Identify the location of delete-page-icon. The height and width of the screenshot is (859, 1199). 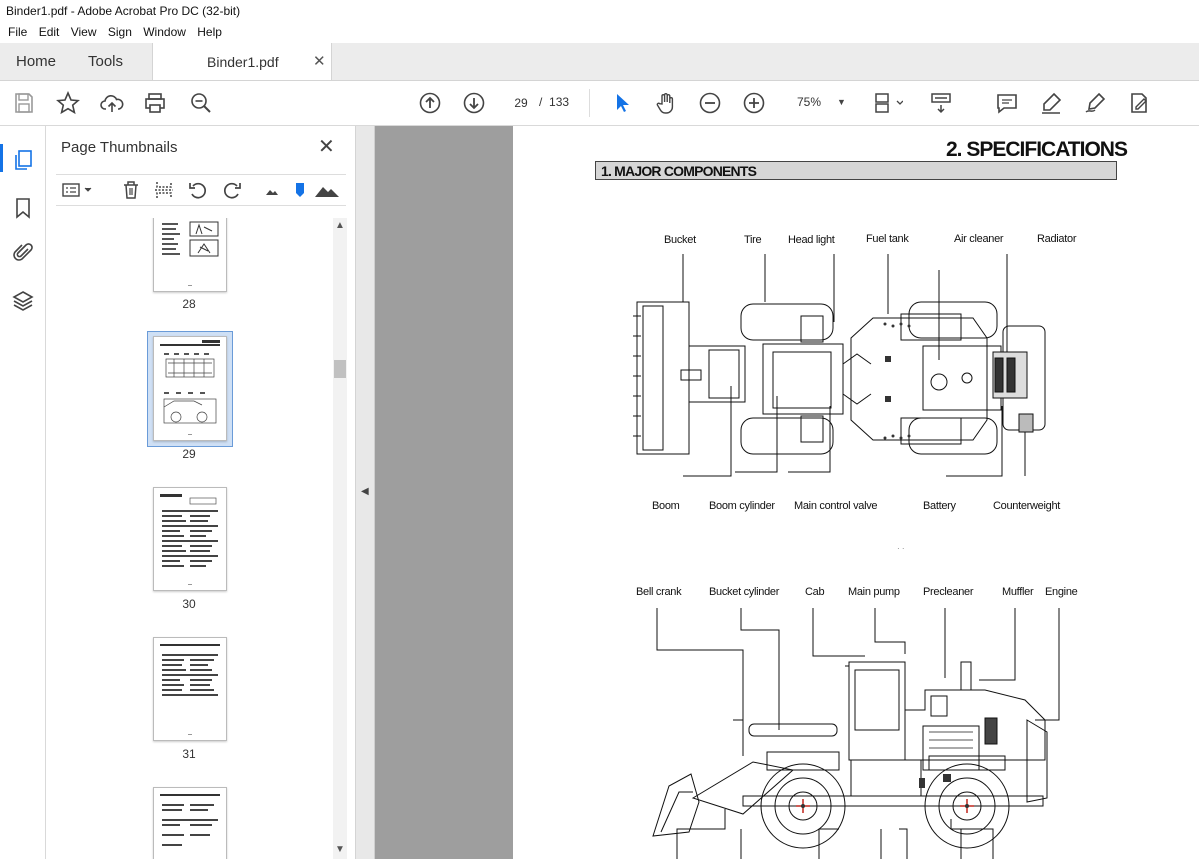
(131, 190).